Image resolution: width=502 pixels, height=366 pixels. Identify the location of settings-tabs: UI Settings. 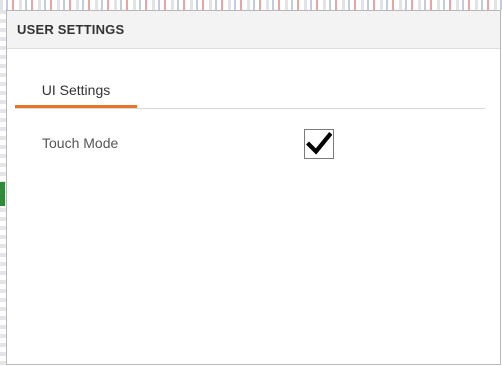
(250, 91).